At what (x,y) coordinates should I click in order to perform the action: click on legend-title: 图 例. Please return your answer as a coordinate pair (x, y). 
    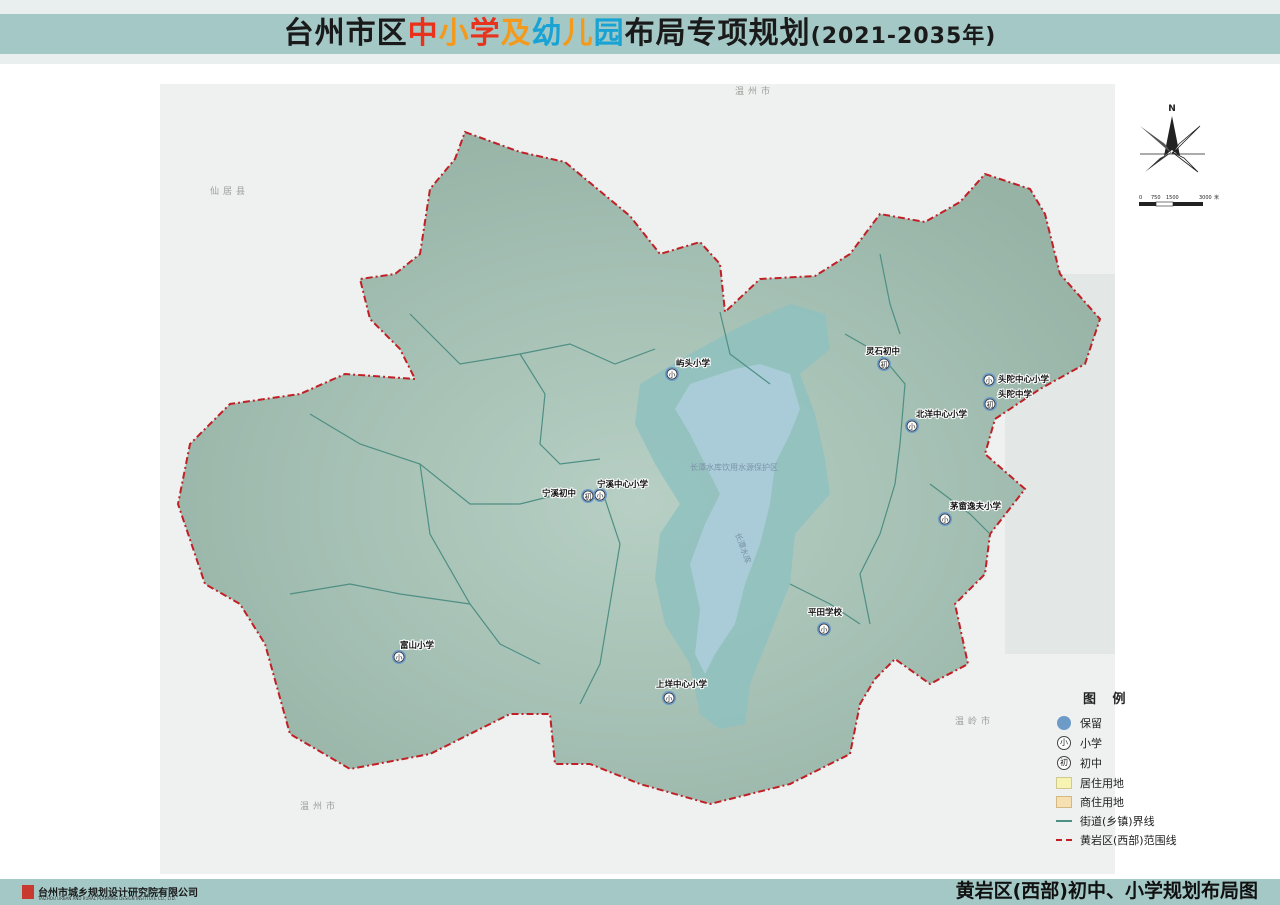
    Looking at the image, I should click on (1107, 699).